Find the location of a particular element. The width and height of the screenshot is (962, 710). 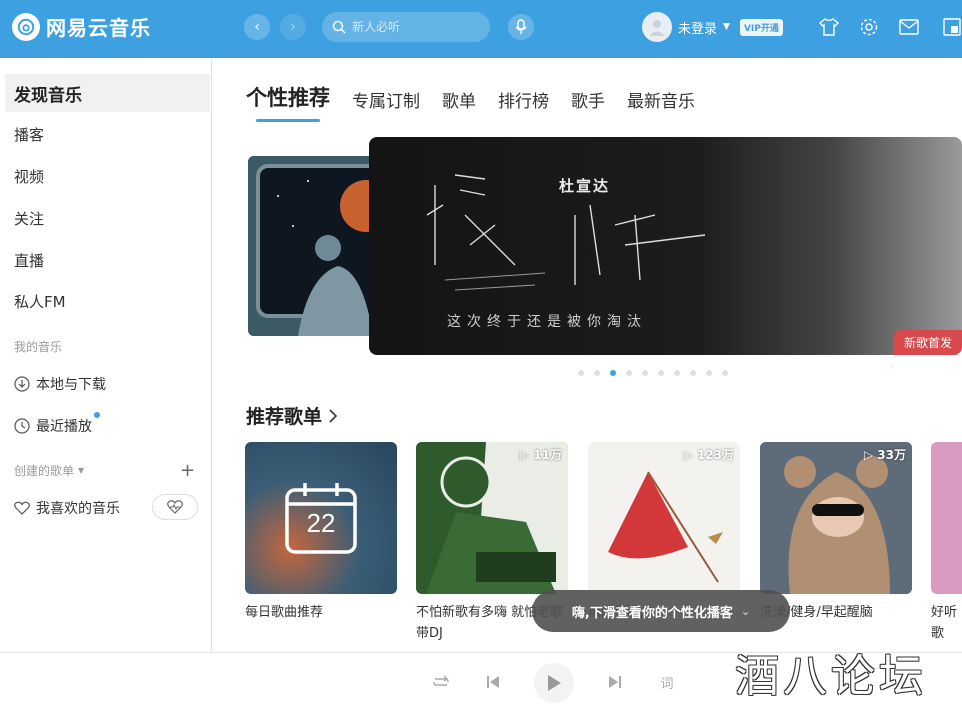

banner-previous-slide is located at coordinates (313, 246).